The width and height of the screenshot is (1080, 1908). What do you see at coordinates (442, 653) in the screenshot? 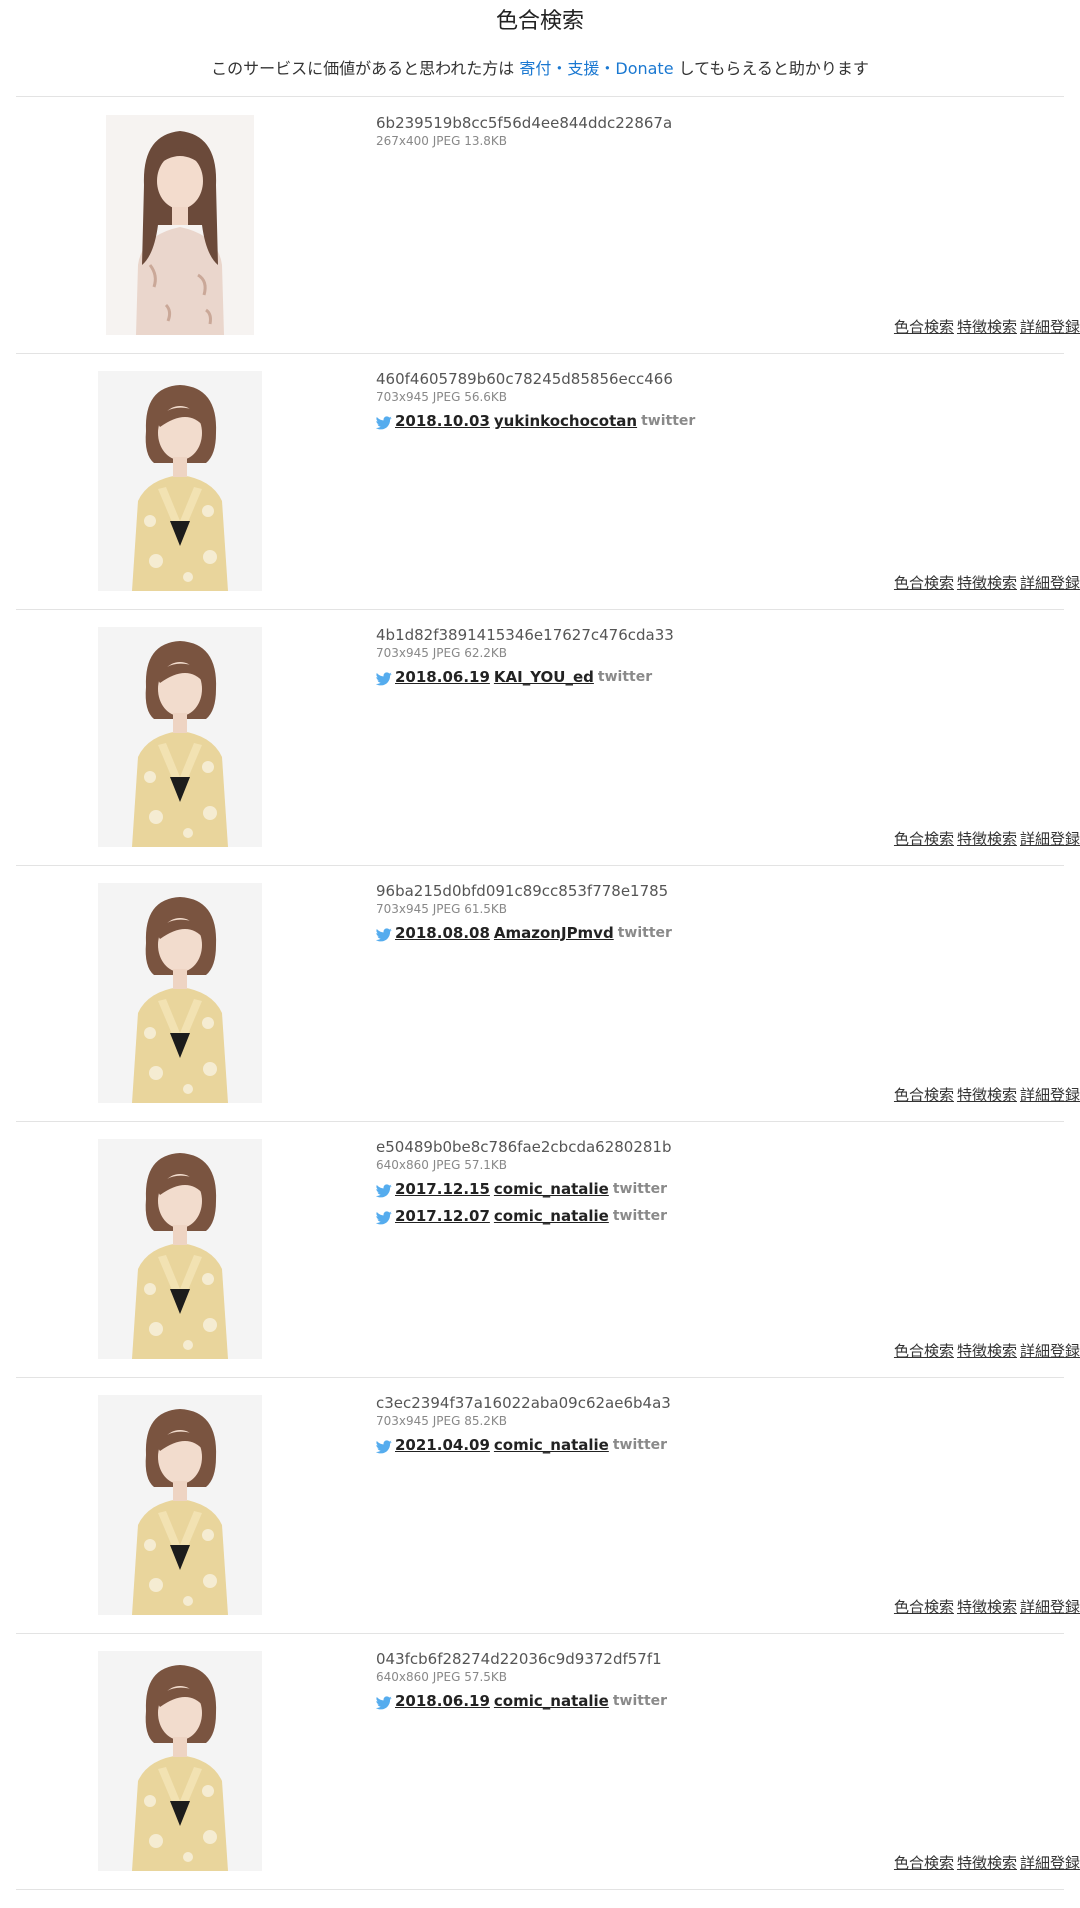
I see `image-meta: 703x945 JPEG 62.2KB` at bounding box center [442, 653].